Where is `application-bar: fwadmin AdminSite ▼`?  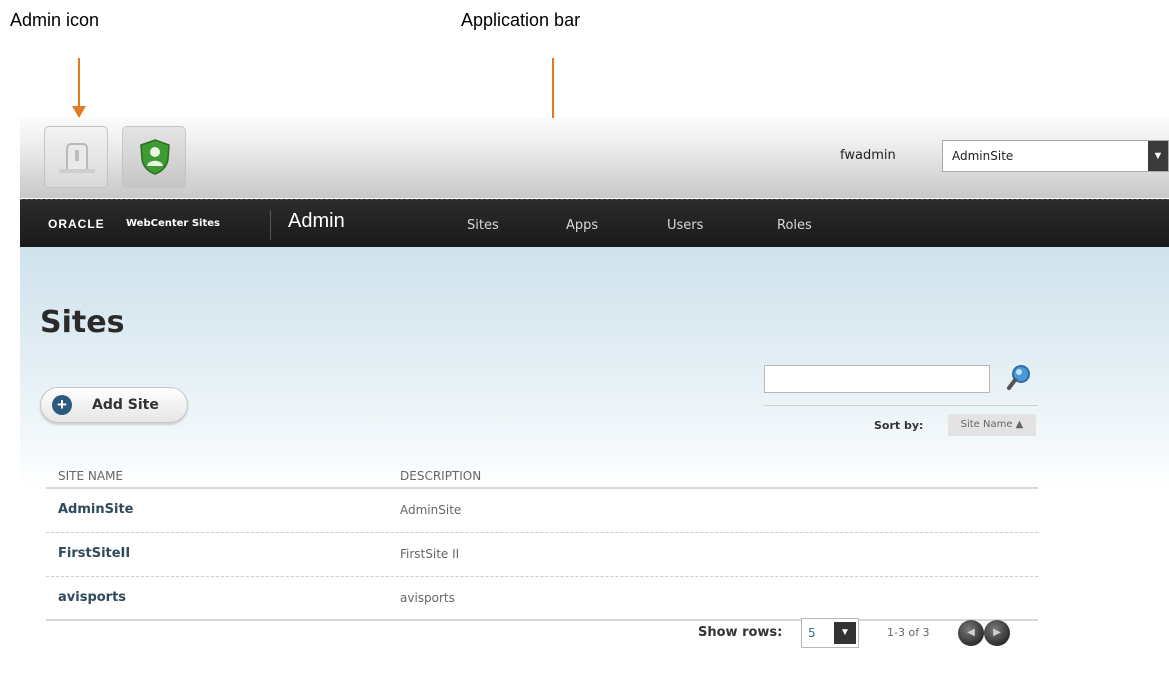 application-bar: fwadmin AdminSite ▼ is located at coordinates (594, 158).